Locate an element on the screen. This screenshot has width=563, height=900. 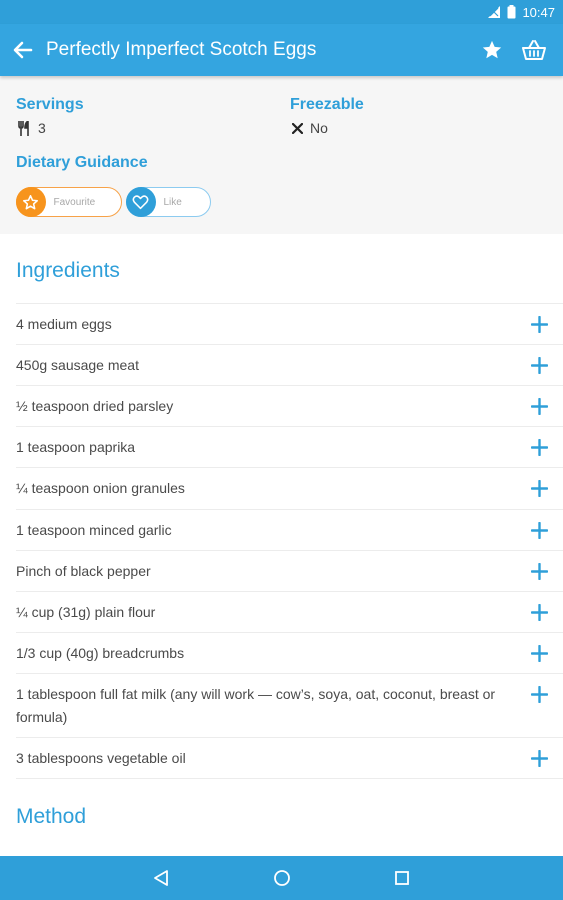
like-toggle: Like is located at coordinates (168, 202).